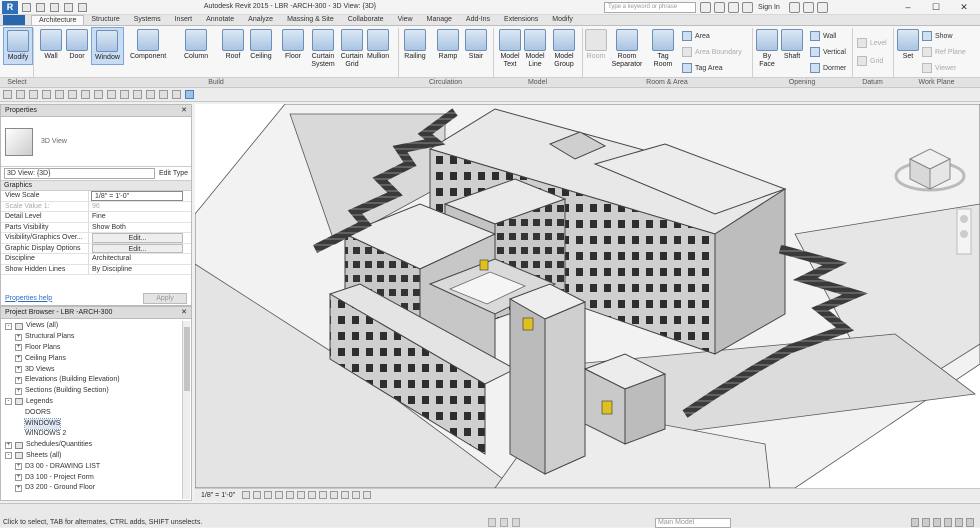 The image size is (980, 528). I want to click on dormer-button: Dormer, so click(828, 68).